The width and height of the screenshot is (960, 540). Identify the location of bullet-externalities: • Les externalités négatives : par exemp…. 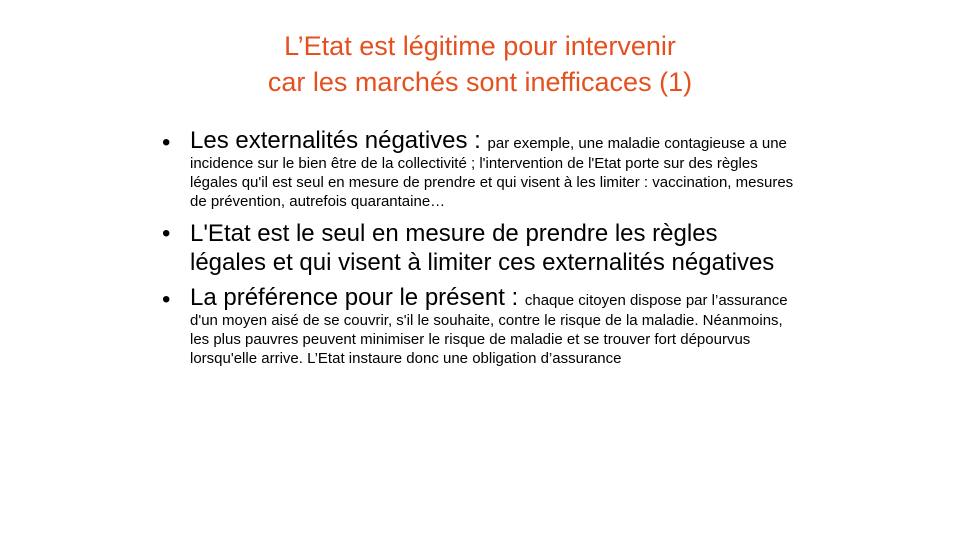
(480, 169).